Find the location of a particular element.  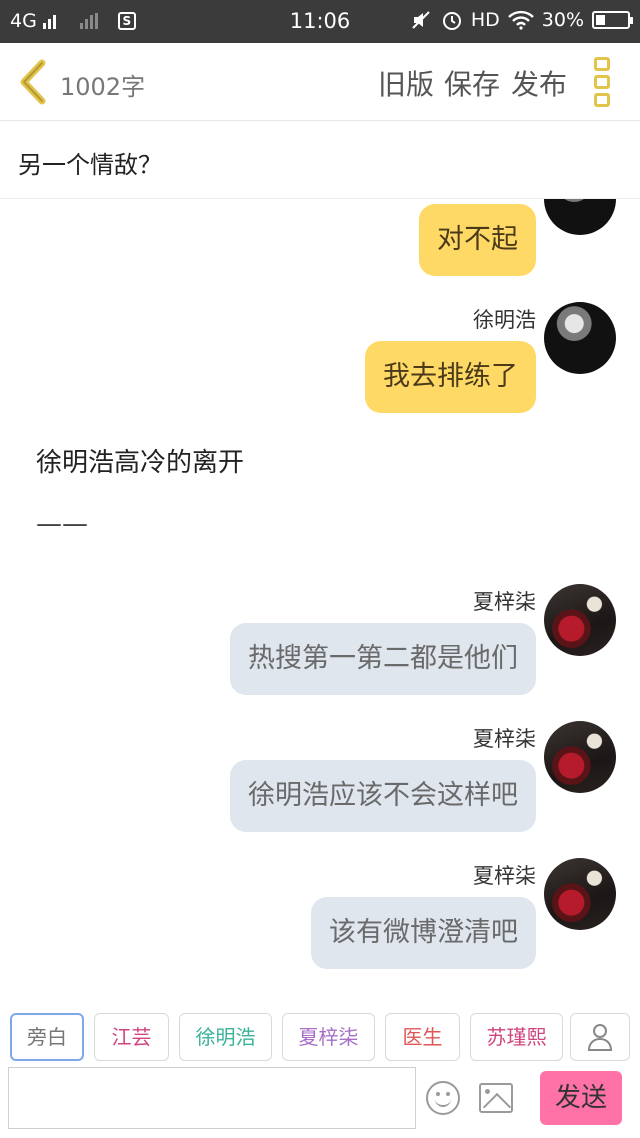

chapter-title: 另一个情敌？ is located at coordinates (90, 165).